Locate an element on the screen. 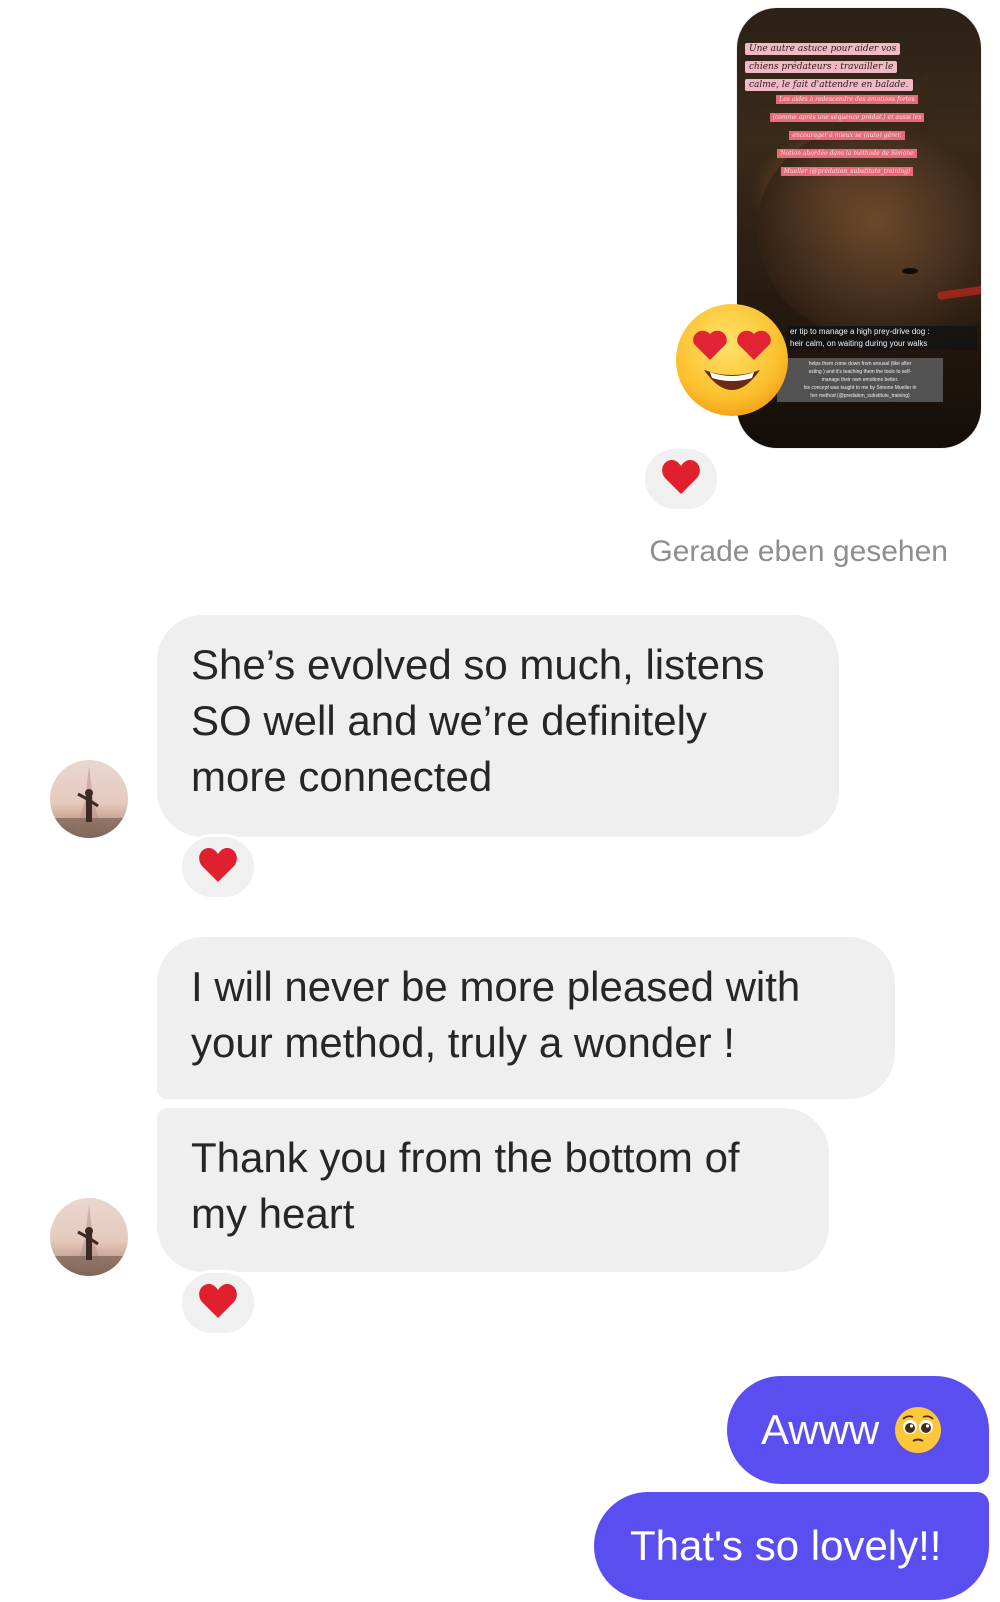  story-caption-line: heir calm, on waiting during your walks is located at coordinates (882, 344).